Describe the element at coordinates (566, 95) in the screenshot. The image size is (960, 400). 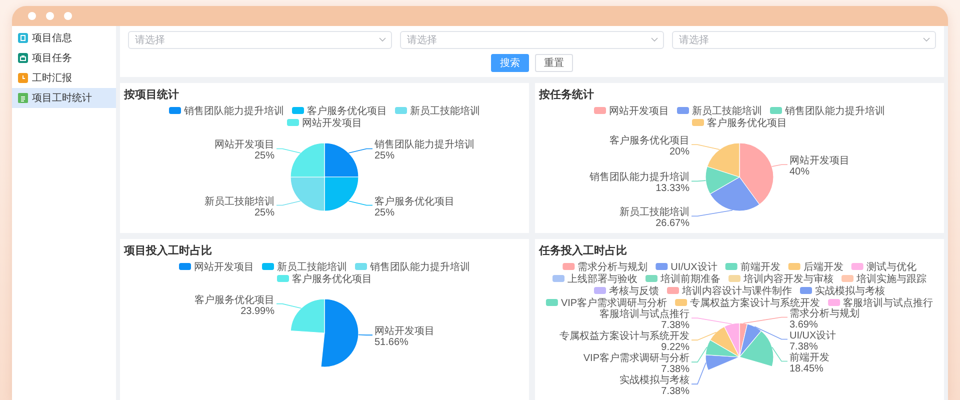
I see `chart-title: 按任务统计` at that location.